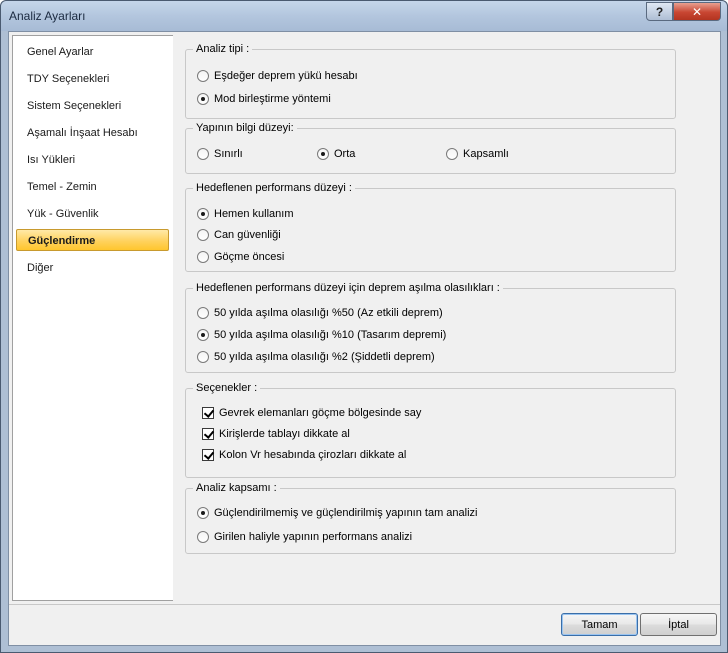 This screenshot has height=653, width=728. I want to click on option-label: Göçme öncesi, so click(249, 257).